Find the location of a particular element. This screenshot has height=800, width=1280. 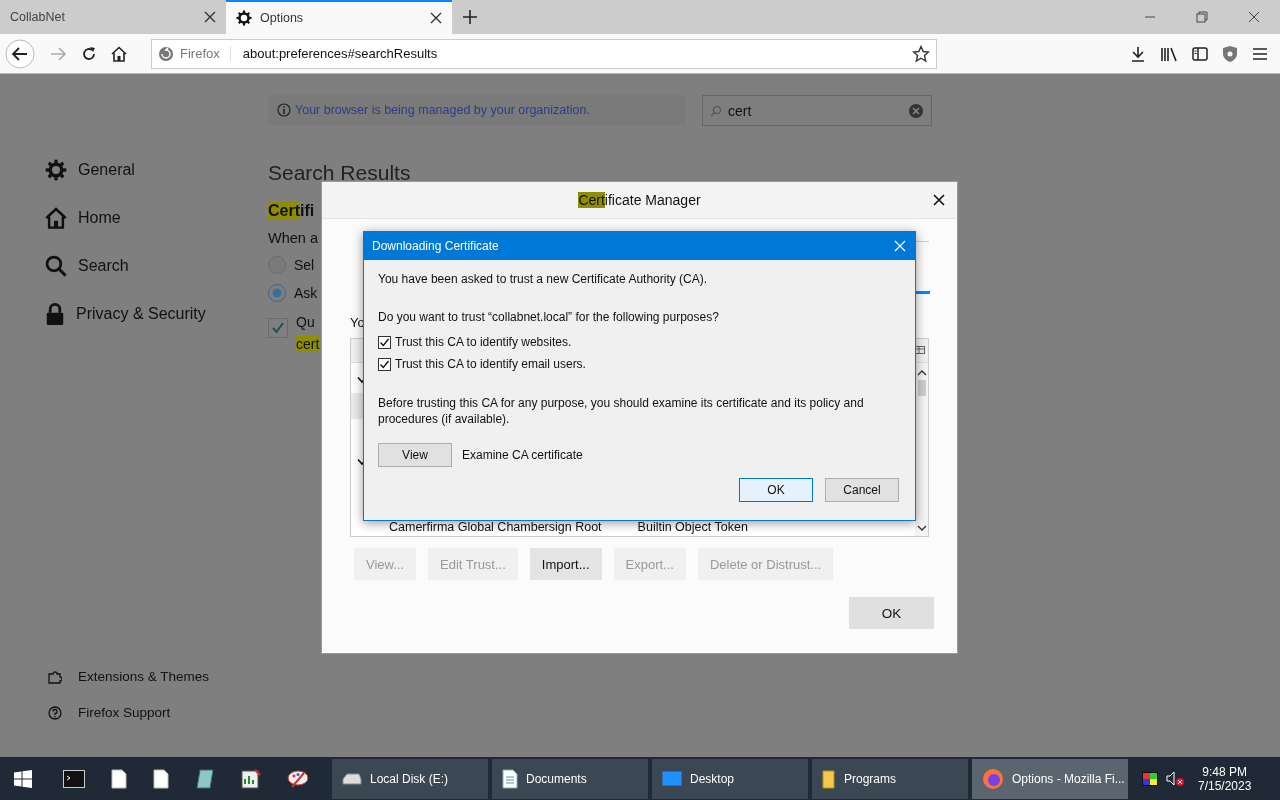

drive-icon is located at coordinates (352, 778).